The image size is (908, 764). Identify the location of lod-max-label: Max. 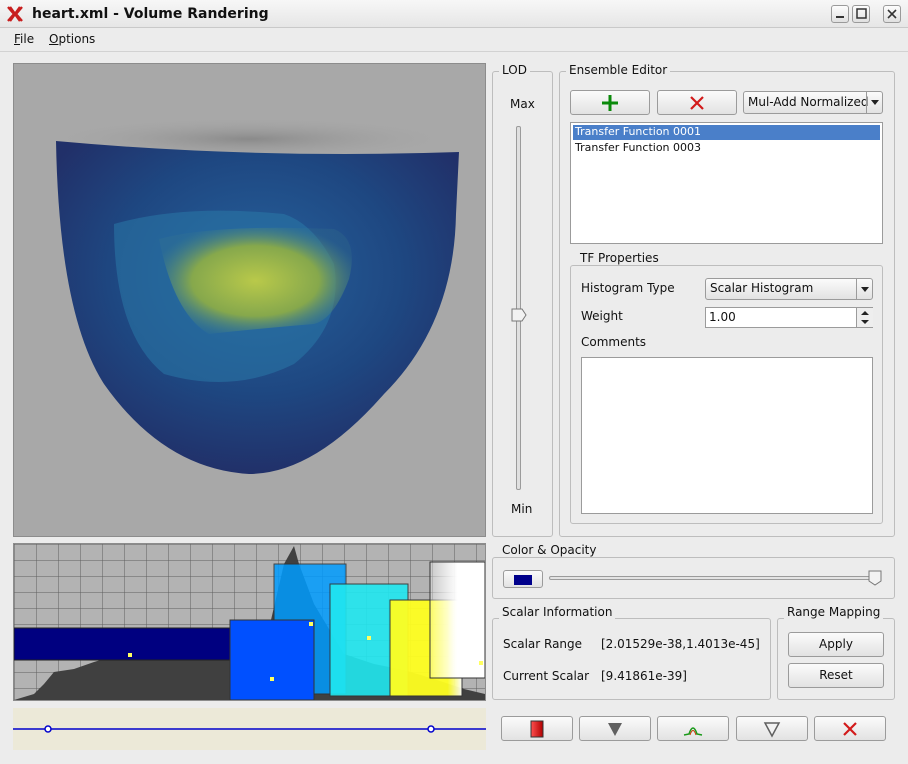
(522, 104).